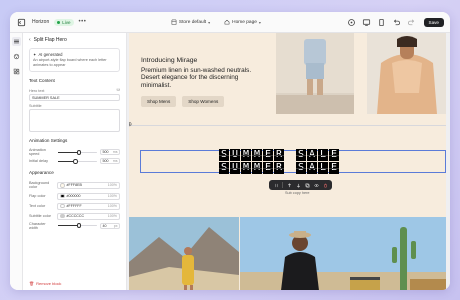 The height and width of the screenshot is (300, 460). I want to click on animation-speed-value: 500, so click(105, 152).